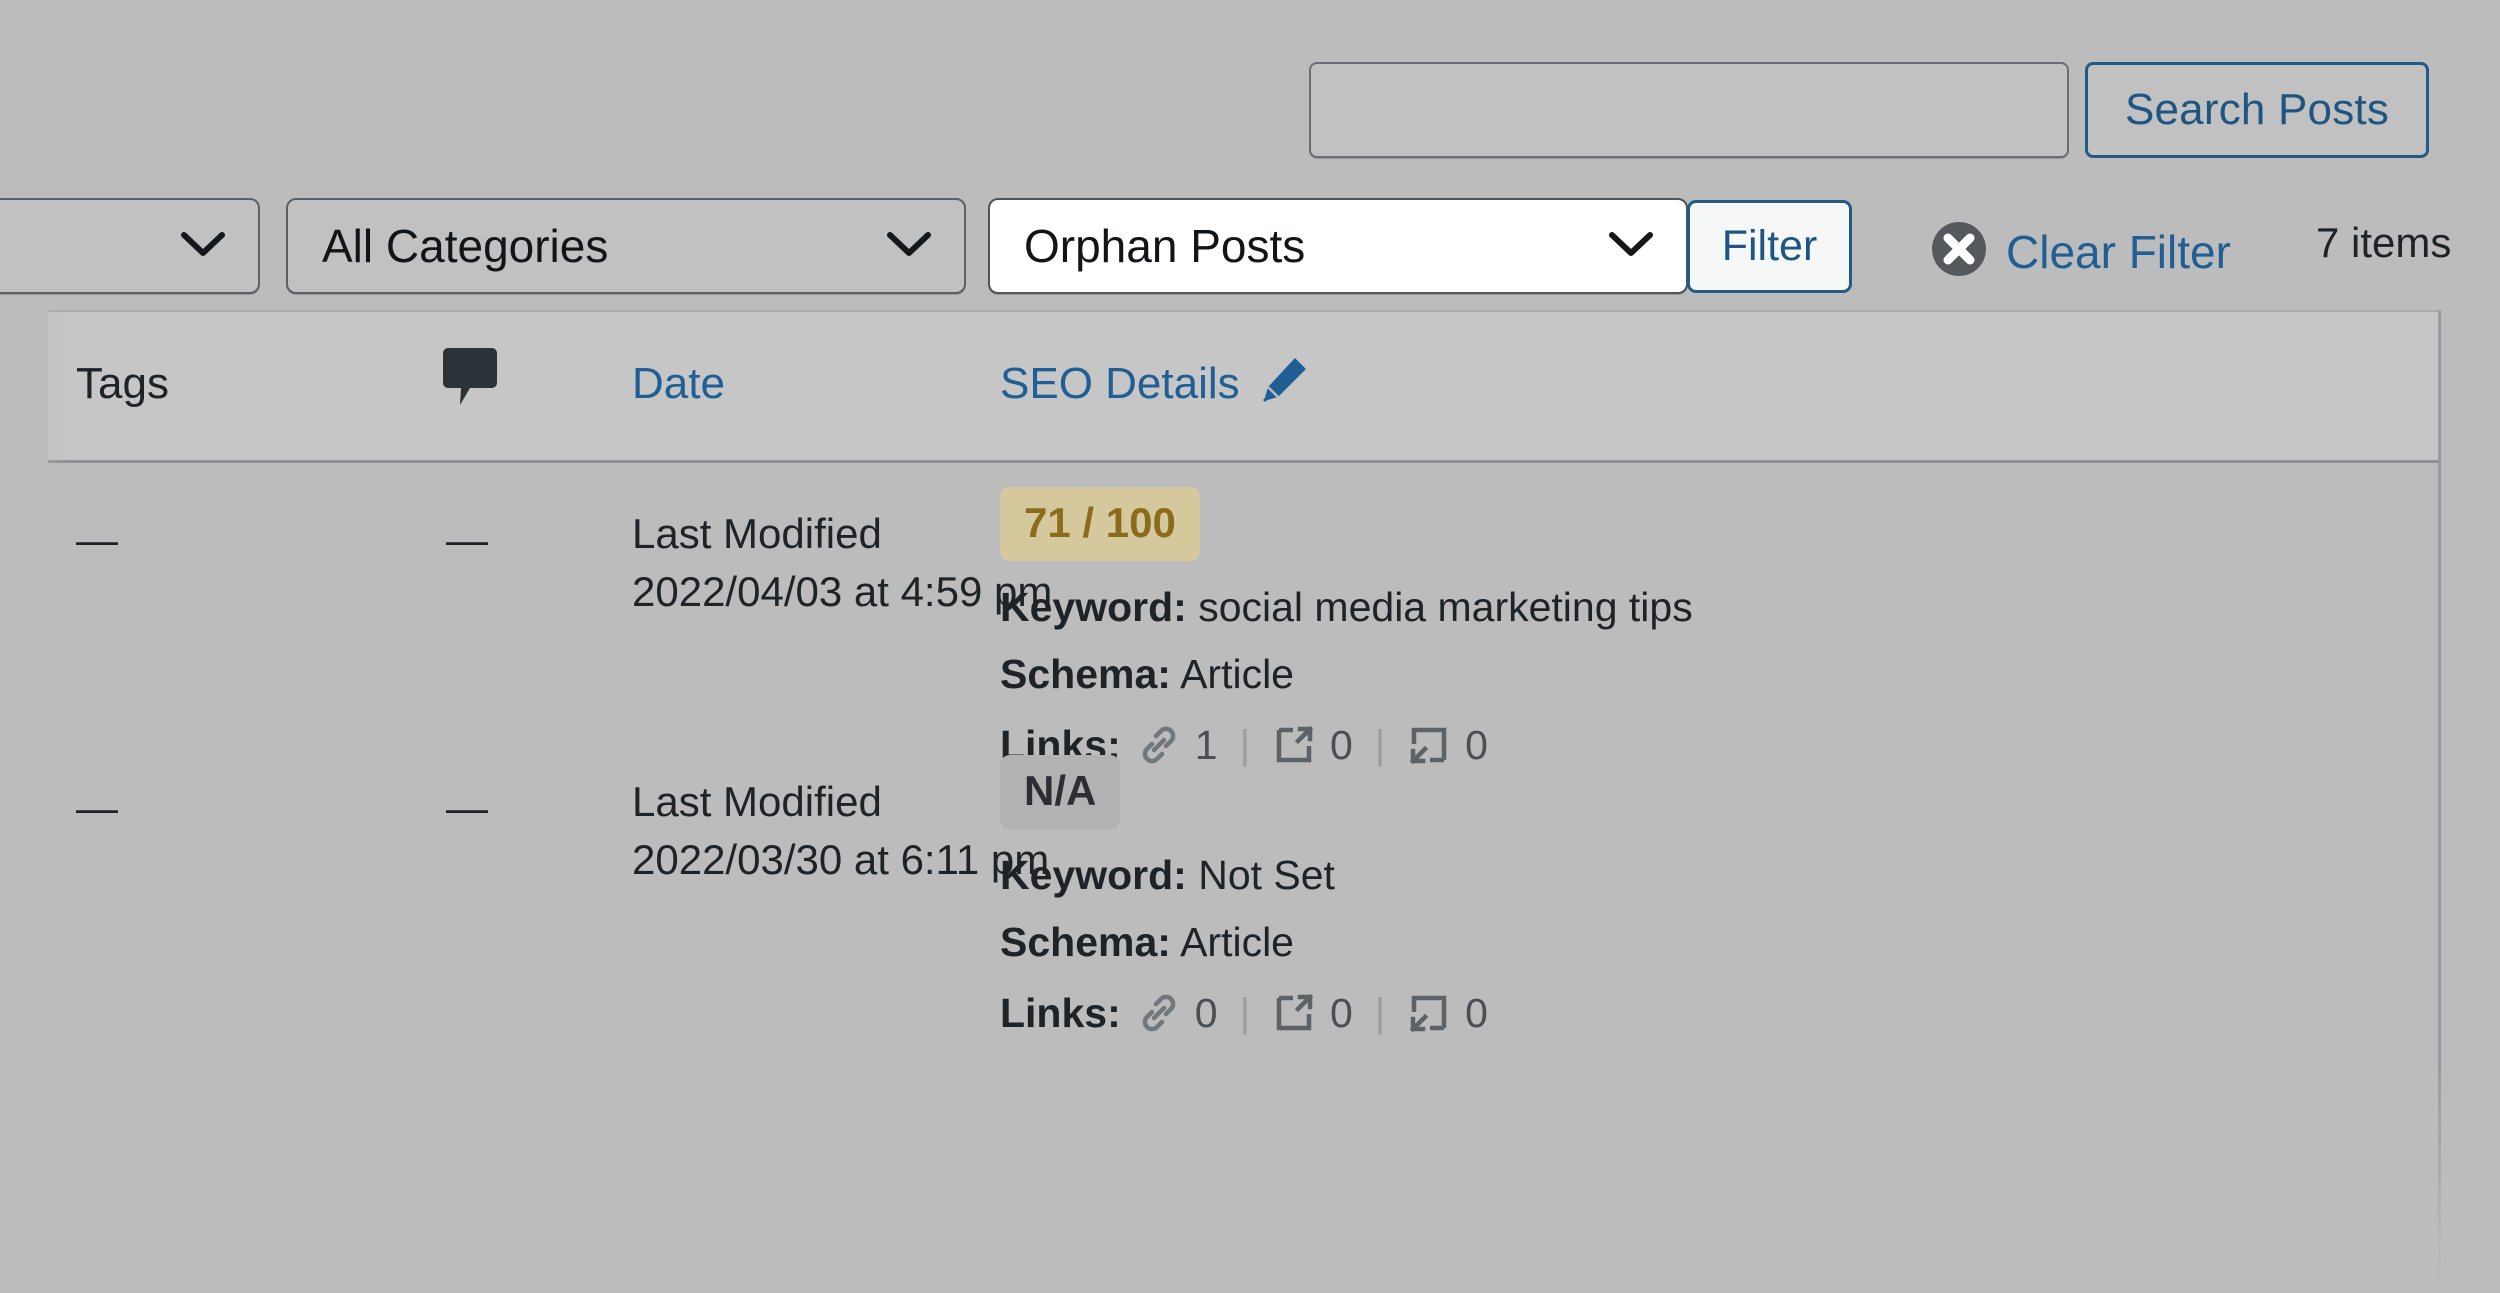 This screenshot has height=1293, width=2500. I want to click on table-header-row: Tags Date SEO Details, so click(1243, 386).